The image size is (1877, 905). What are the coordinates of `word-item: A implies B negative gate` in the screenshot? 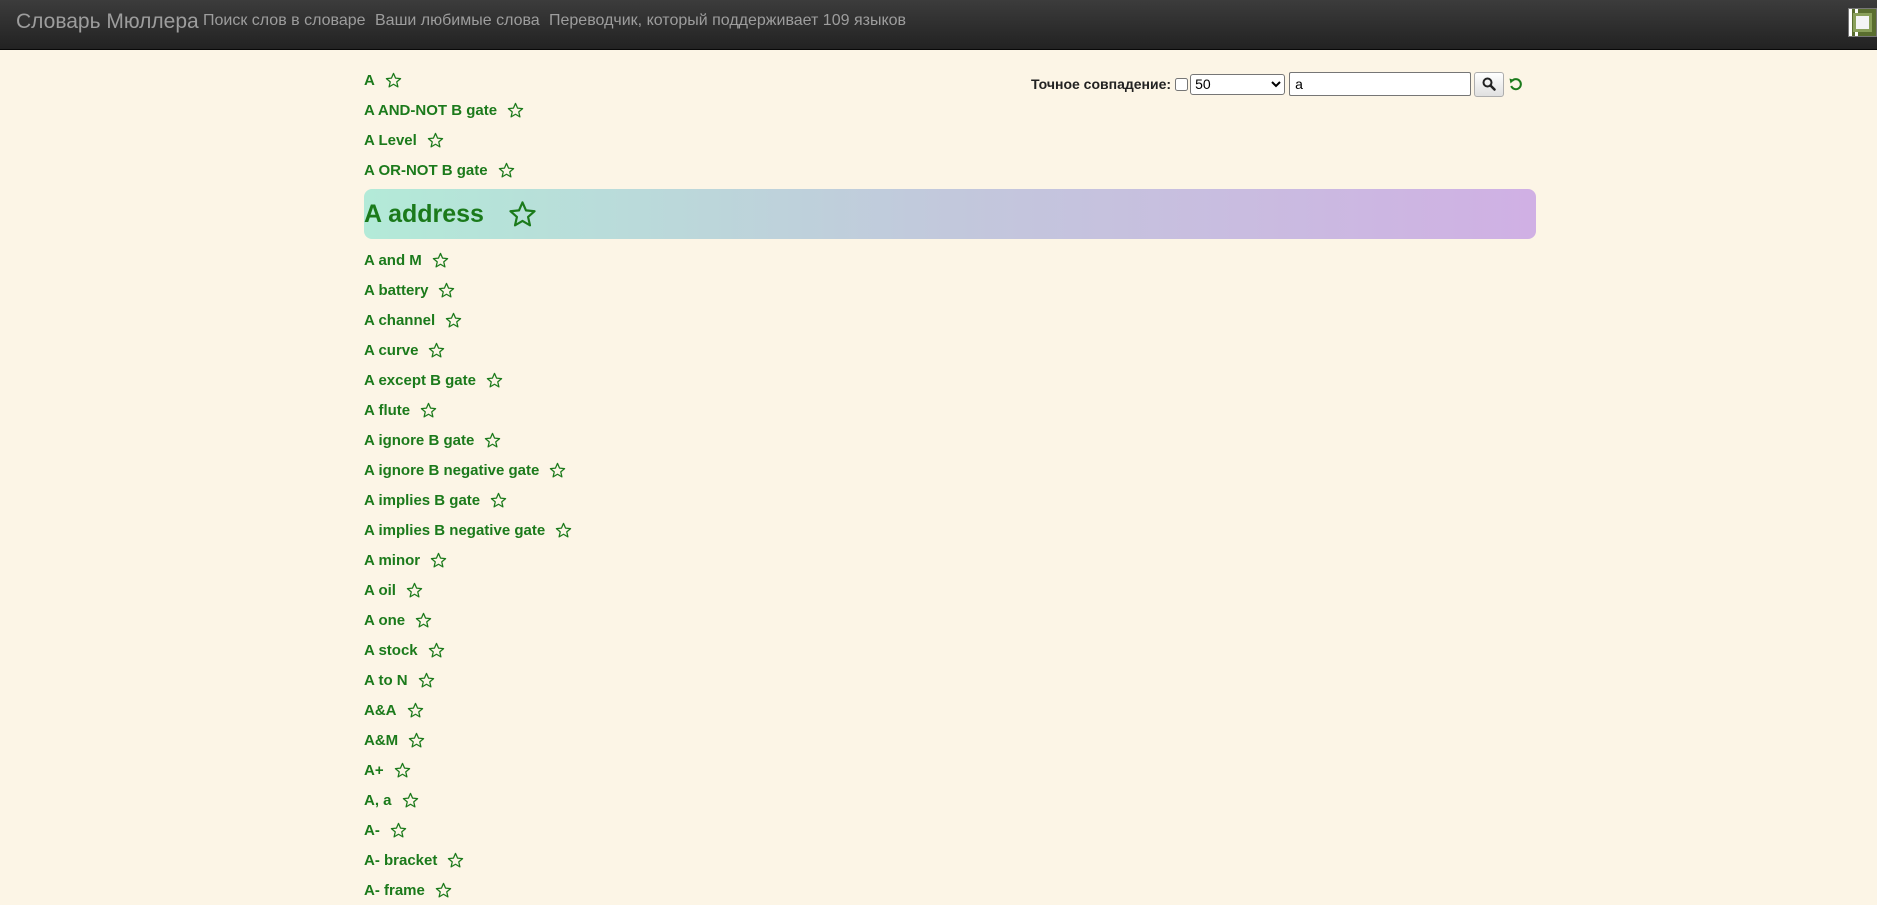 It's located at (950, 530).